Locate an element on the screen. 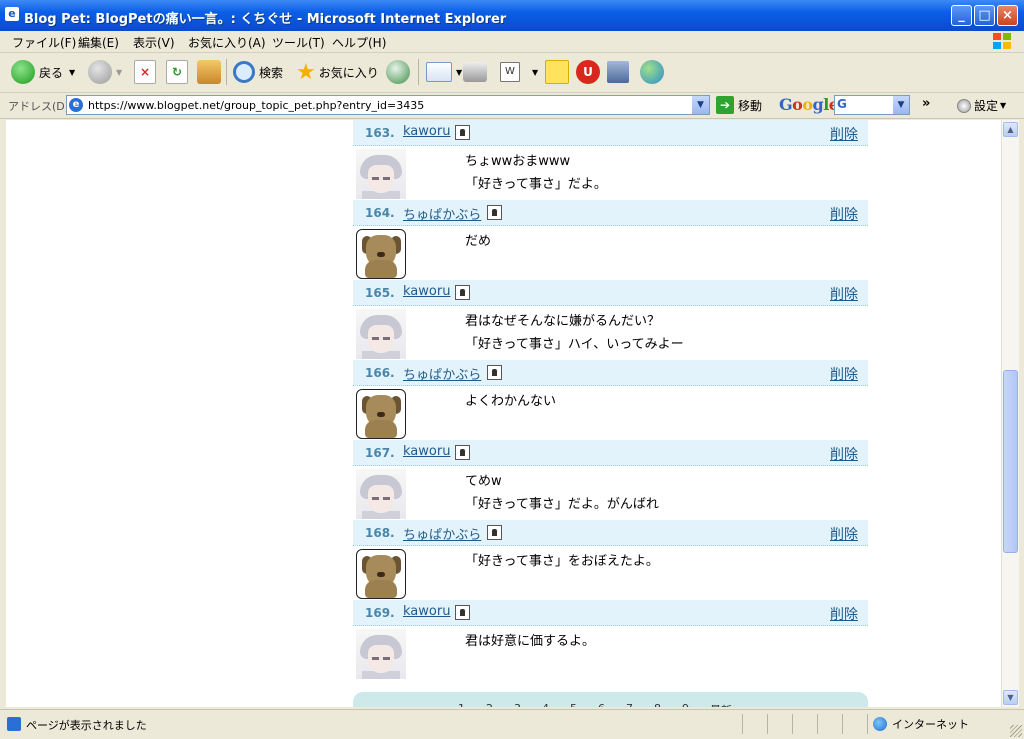 The image size is (1024, 739). menu-favorites: お気に入り(A) is located at coordinates (227, 42).